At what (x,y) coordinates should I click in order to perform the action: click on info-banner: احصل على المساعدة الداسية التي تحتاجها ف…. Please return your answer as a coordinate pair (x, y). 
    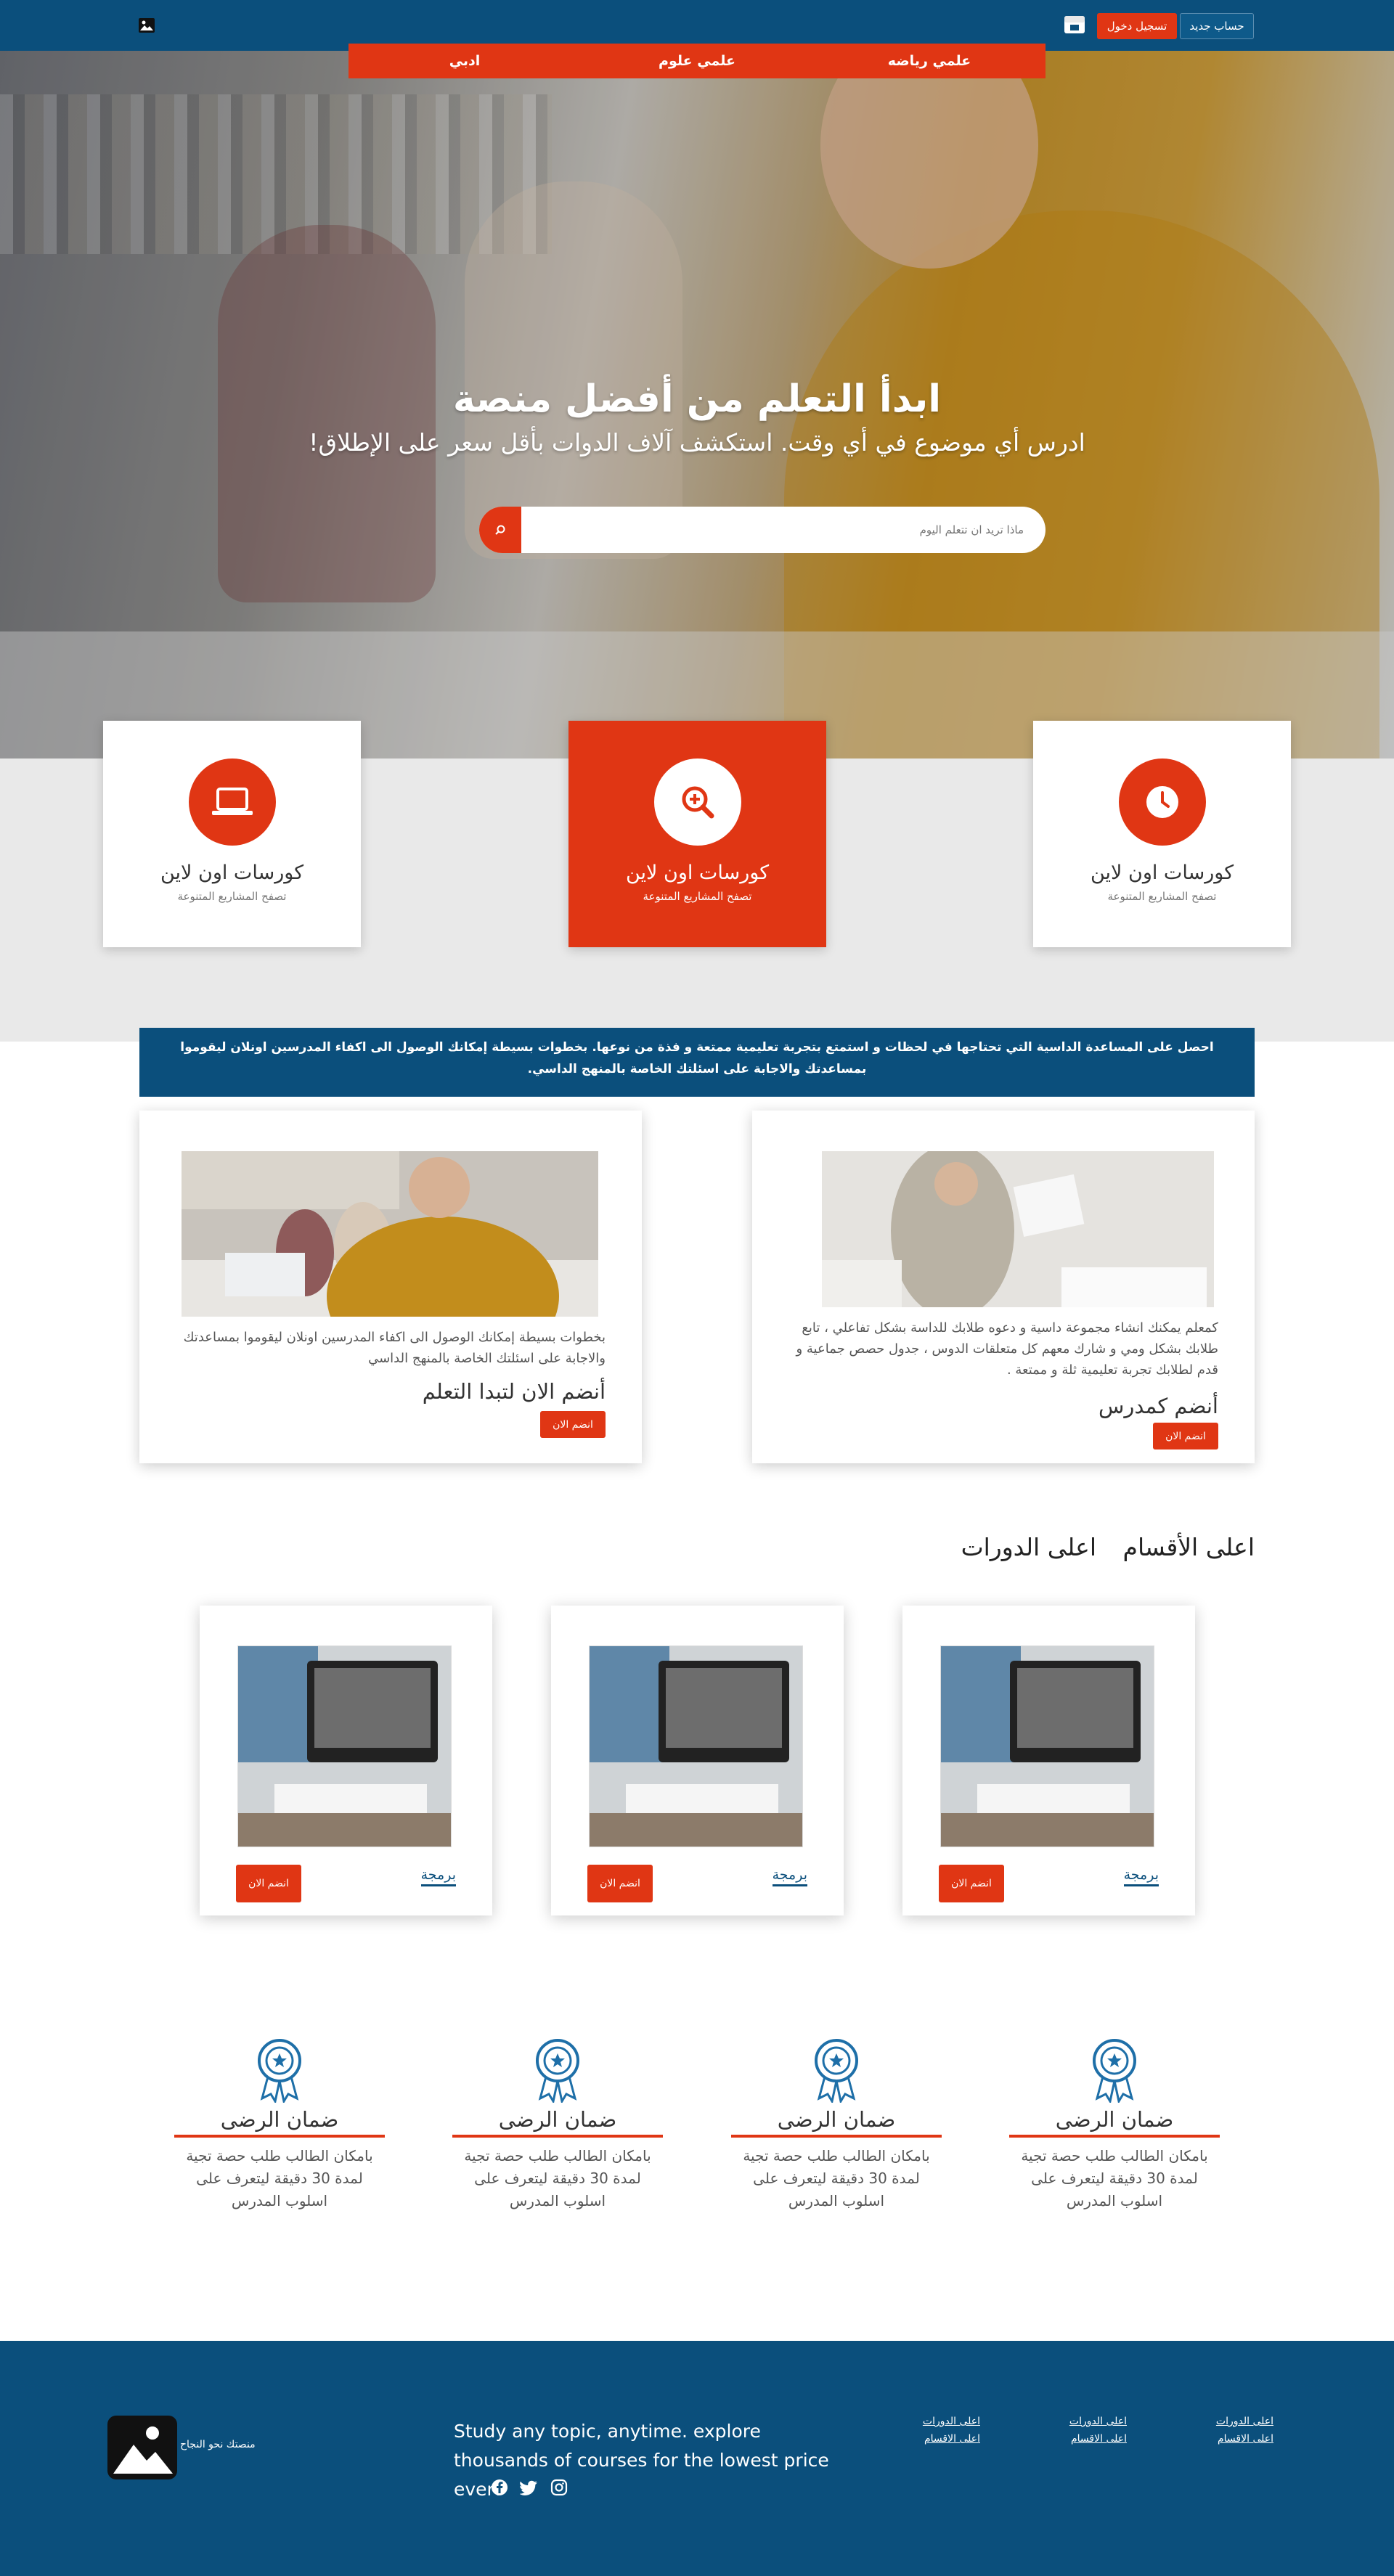
    Looking at the image, I should click on (697, 1063).